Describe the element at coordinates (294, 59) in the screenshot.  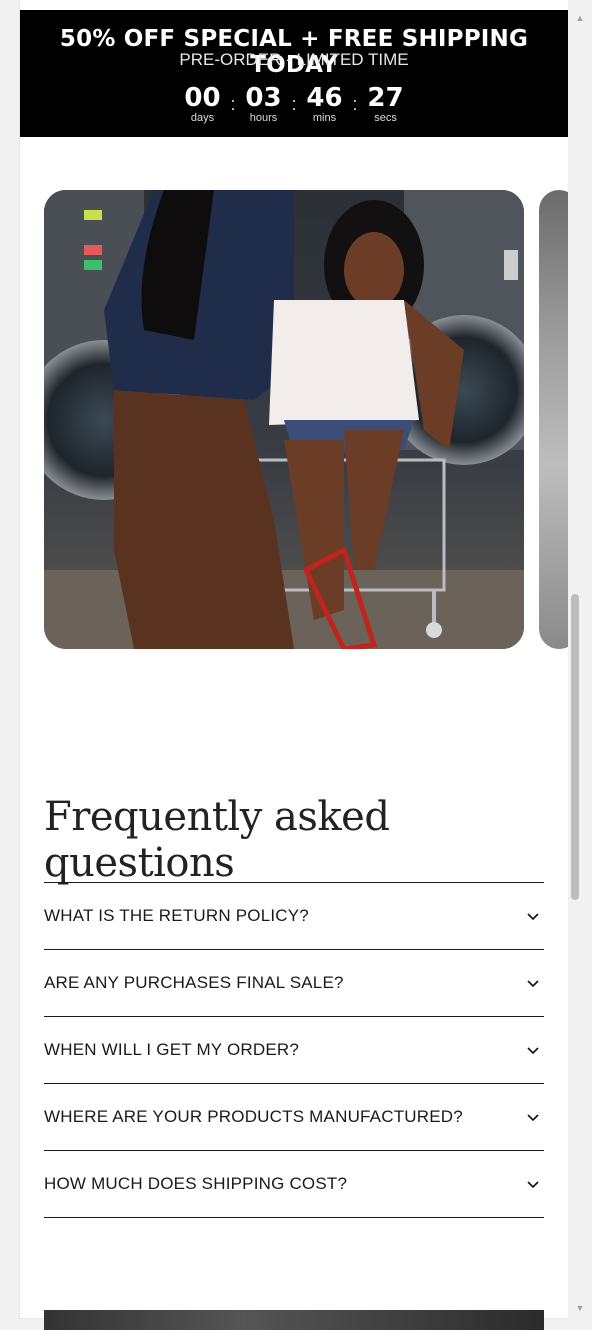
I see `promo-subtitle: PRE-ORDER - LIMITED TIME` at that location.